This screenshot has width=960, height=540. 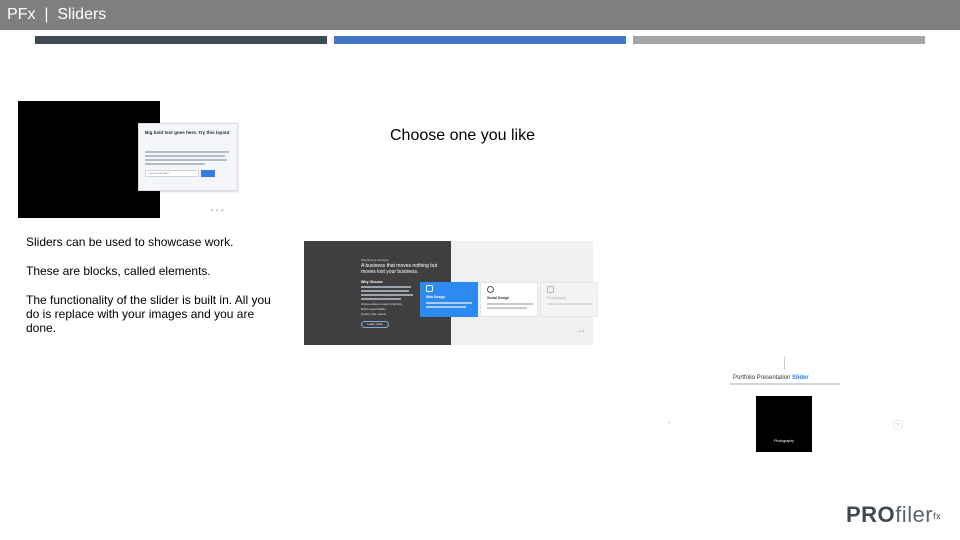 What do you see at coordinates (429, 288) in the screenshot?
I see `monitor-icon` at bounding box center [429, 288].